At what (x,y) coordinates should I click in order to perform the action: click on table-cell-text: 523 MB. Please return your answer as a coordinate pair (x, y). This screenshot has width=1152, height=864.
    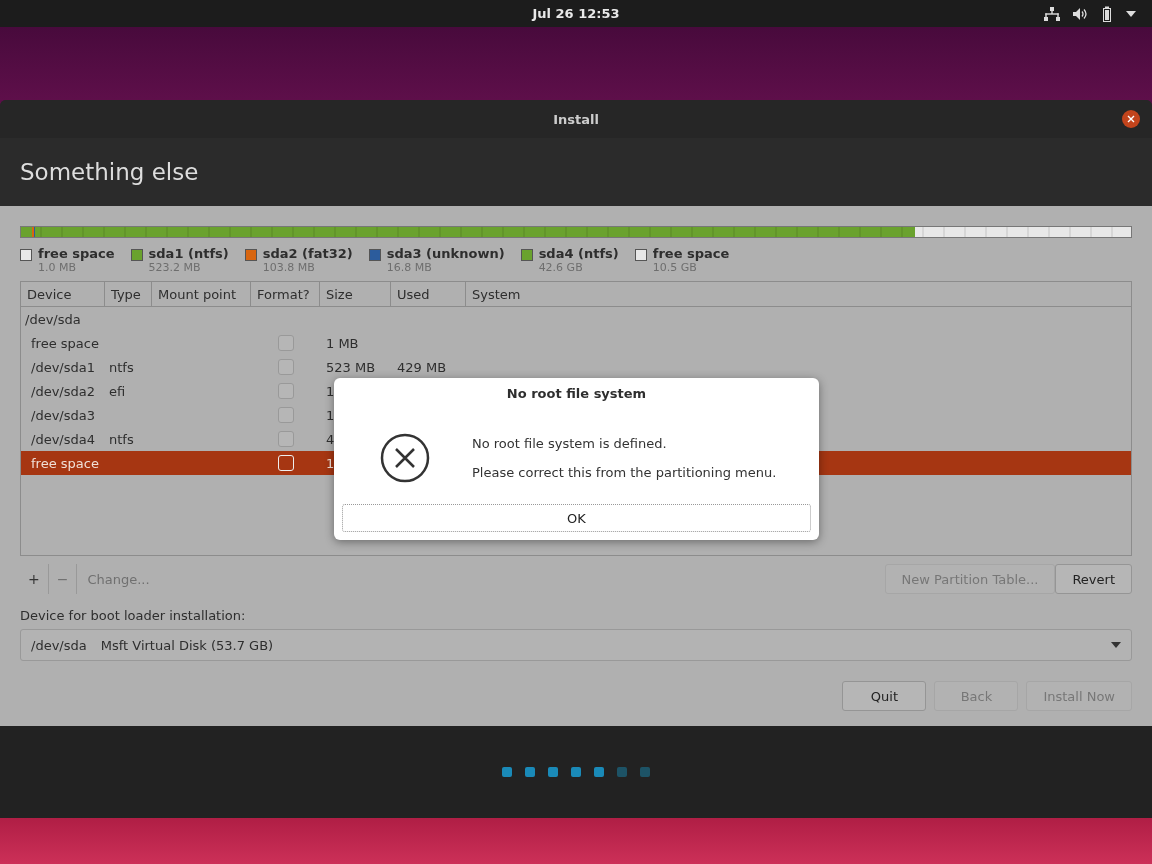
    Looking at the image, I should click on (351, 367).